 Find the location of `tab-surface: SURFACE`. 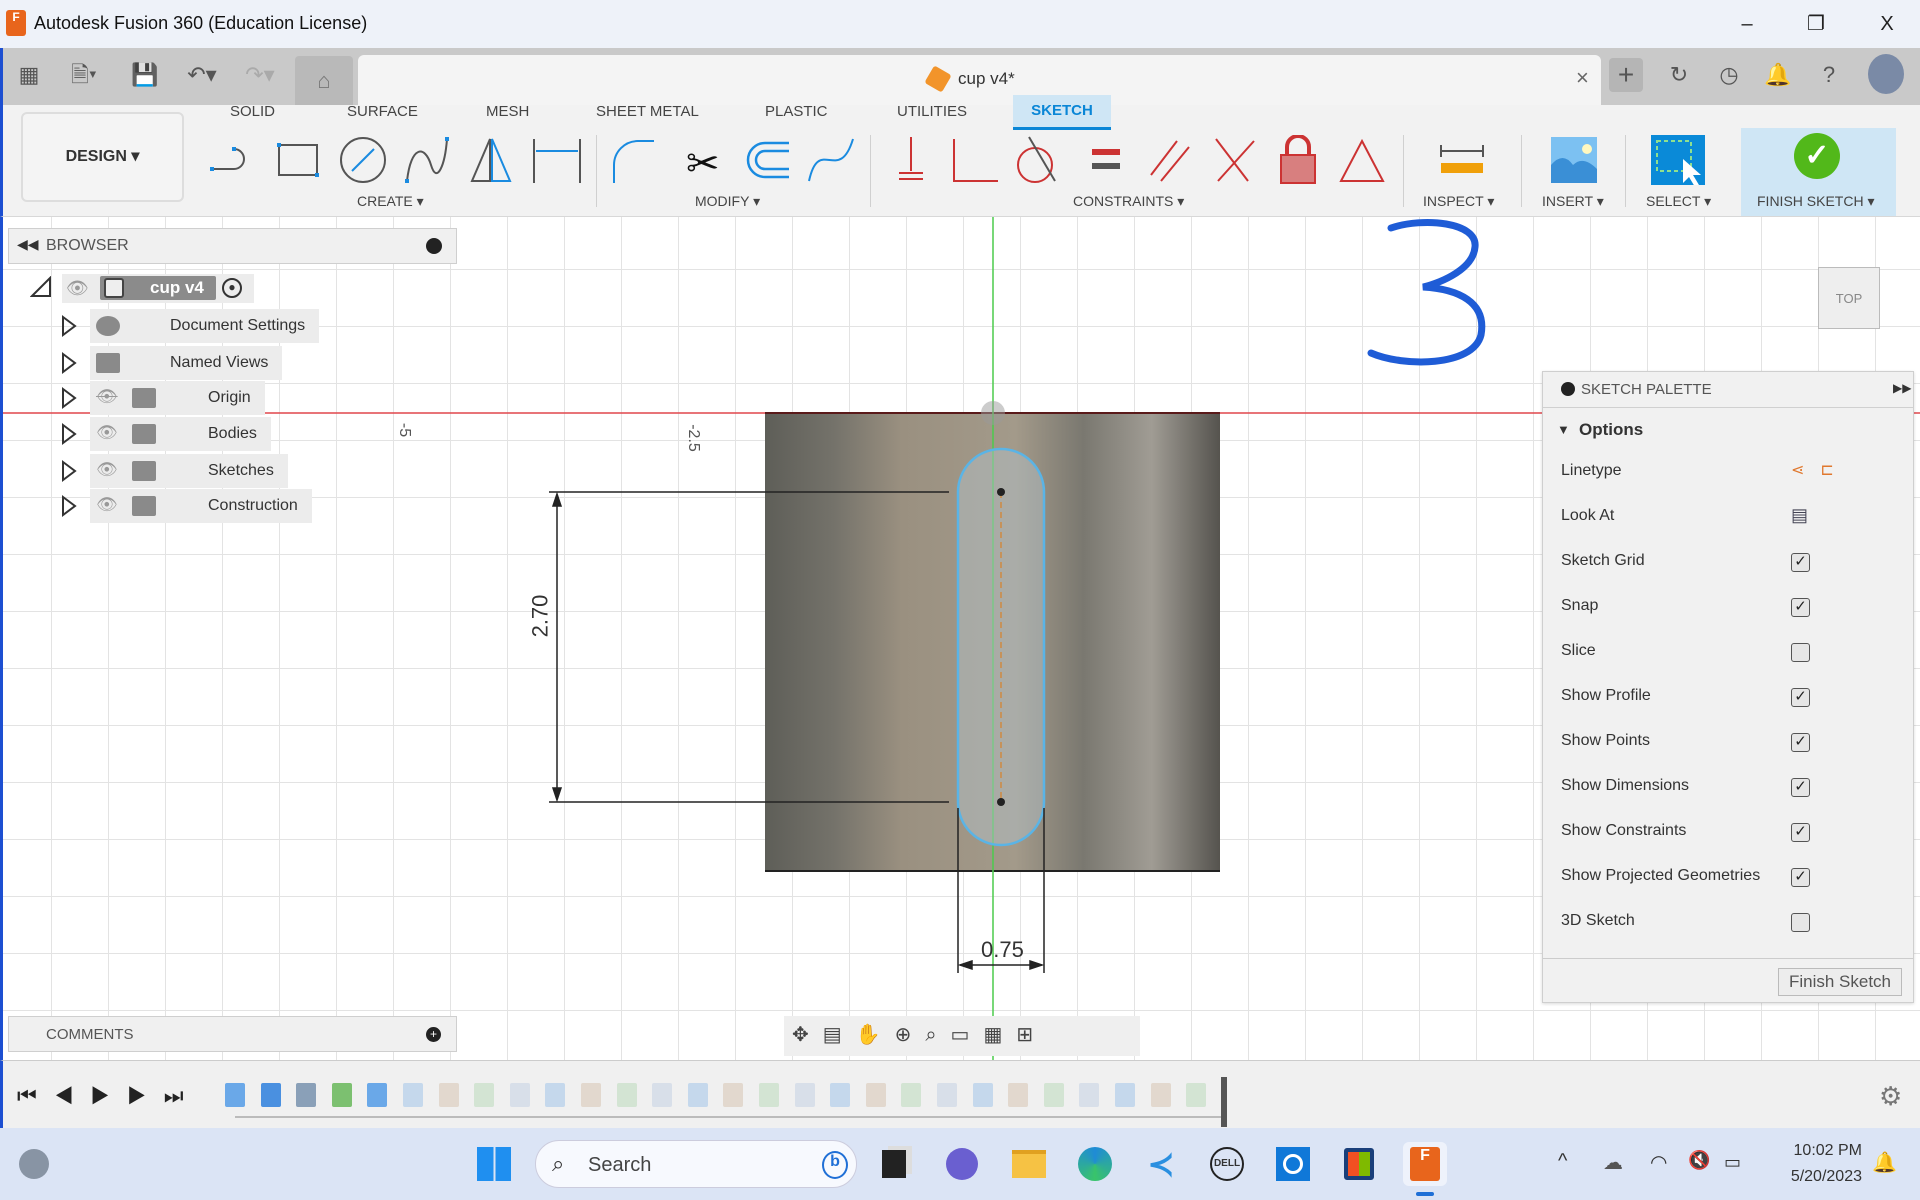

tab-surface: SURFACE is located at coordinates (382, 111).